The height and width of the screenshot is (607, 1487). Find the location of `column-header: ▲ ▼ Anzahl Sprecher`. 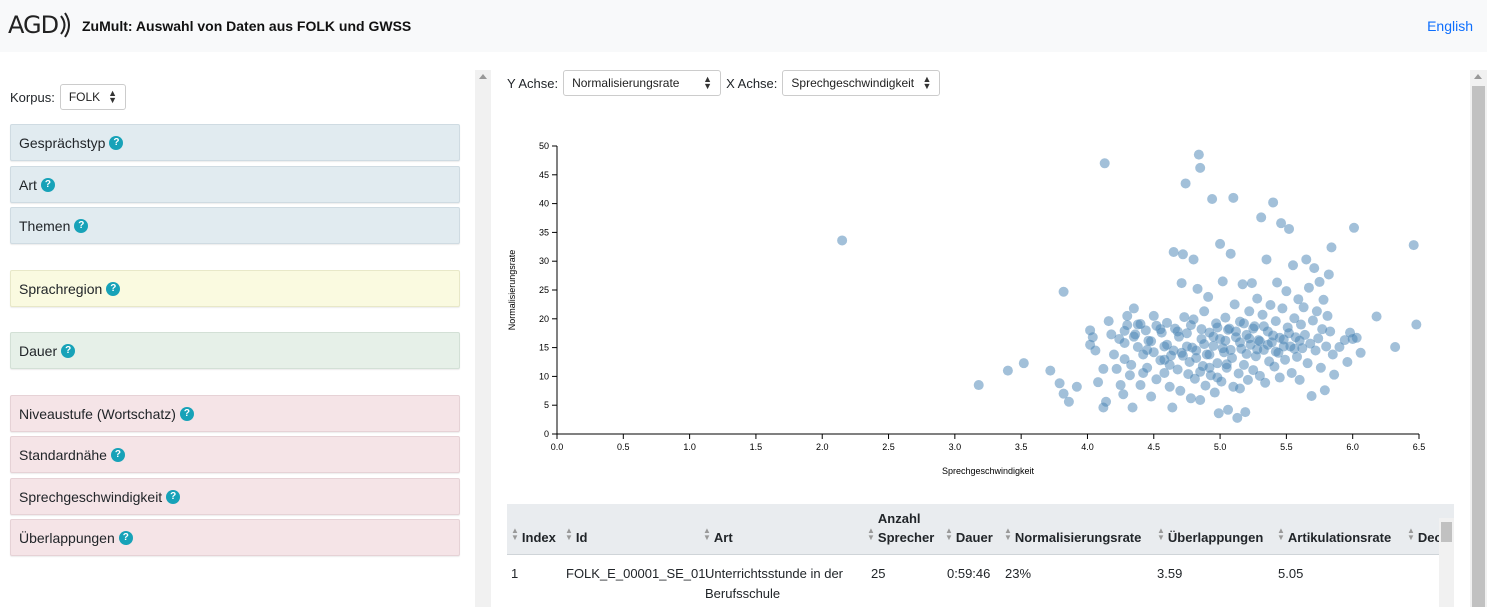

column-header: ▲ ▼ Anzahl Sprecher is located at coordinates (905, 529).